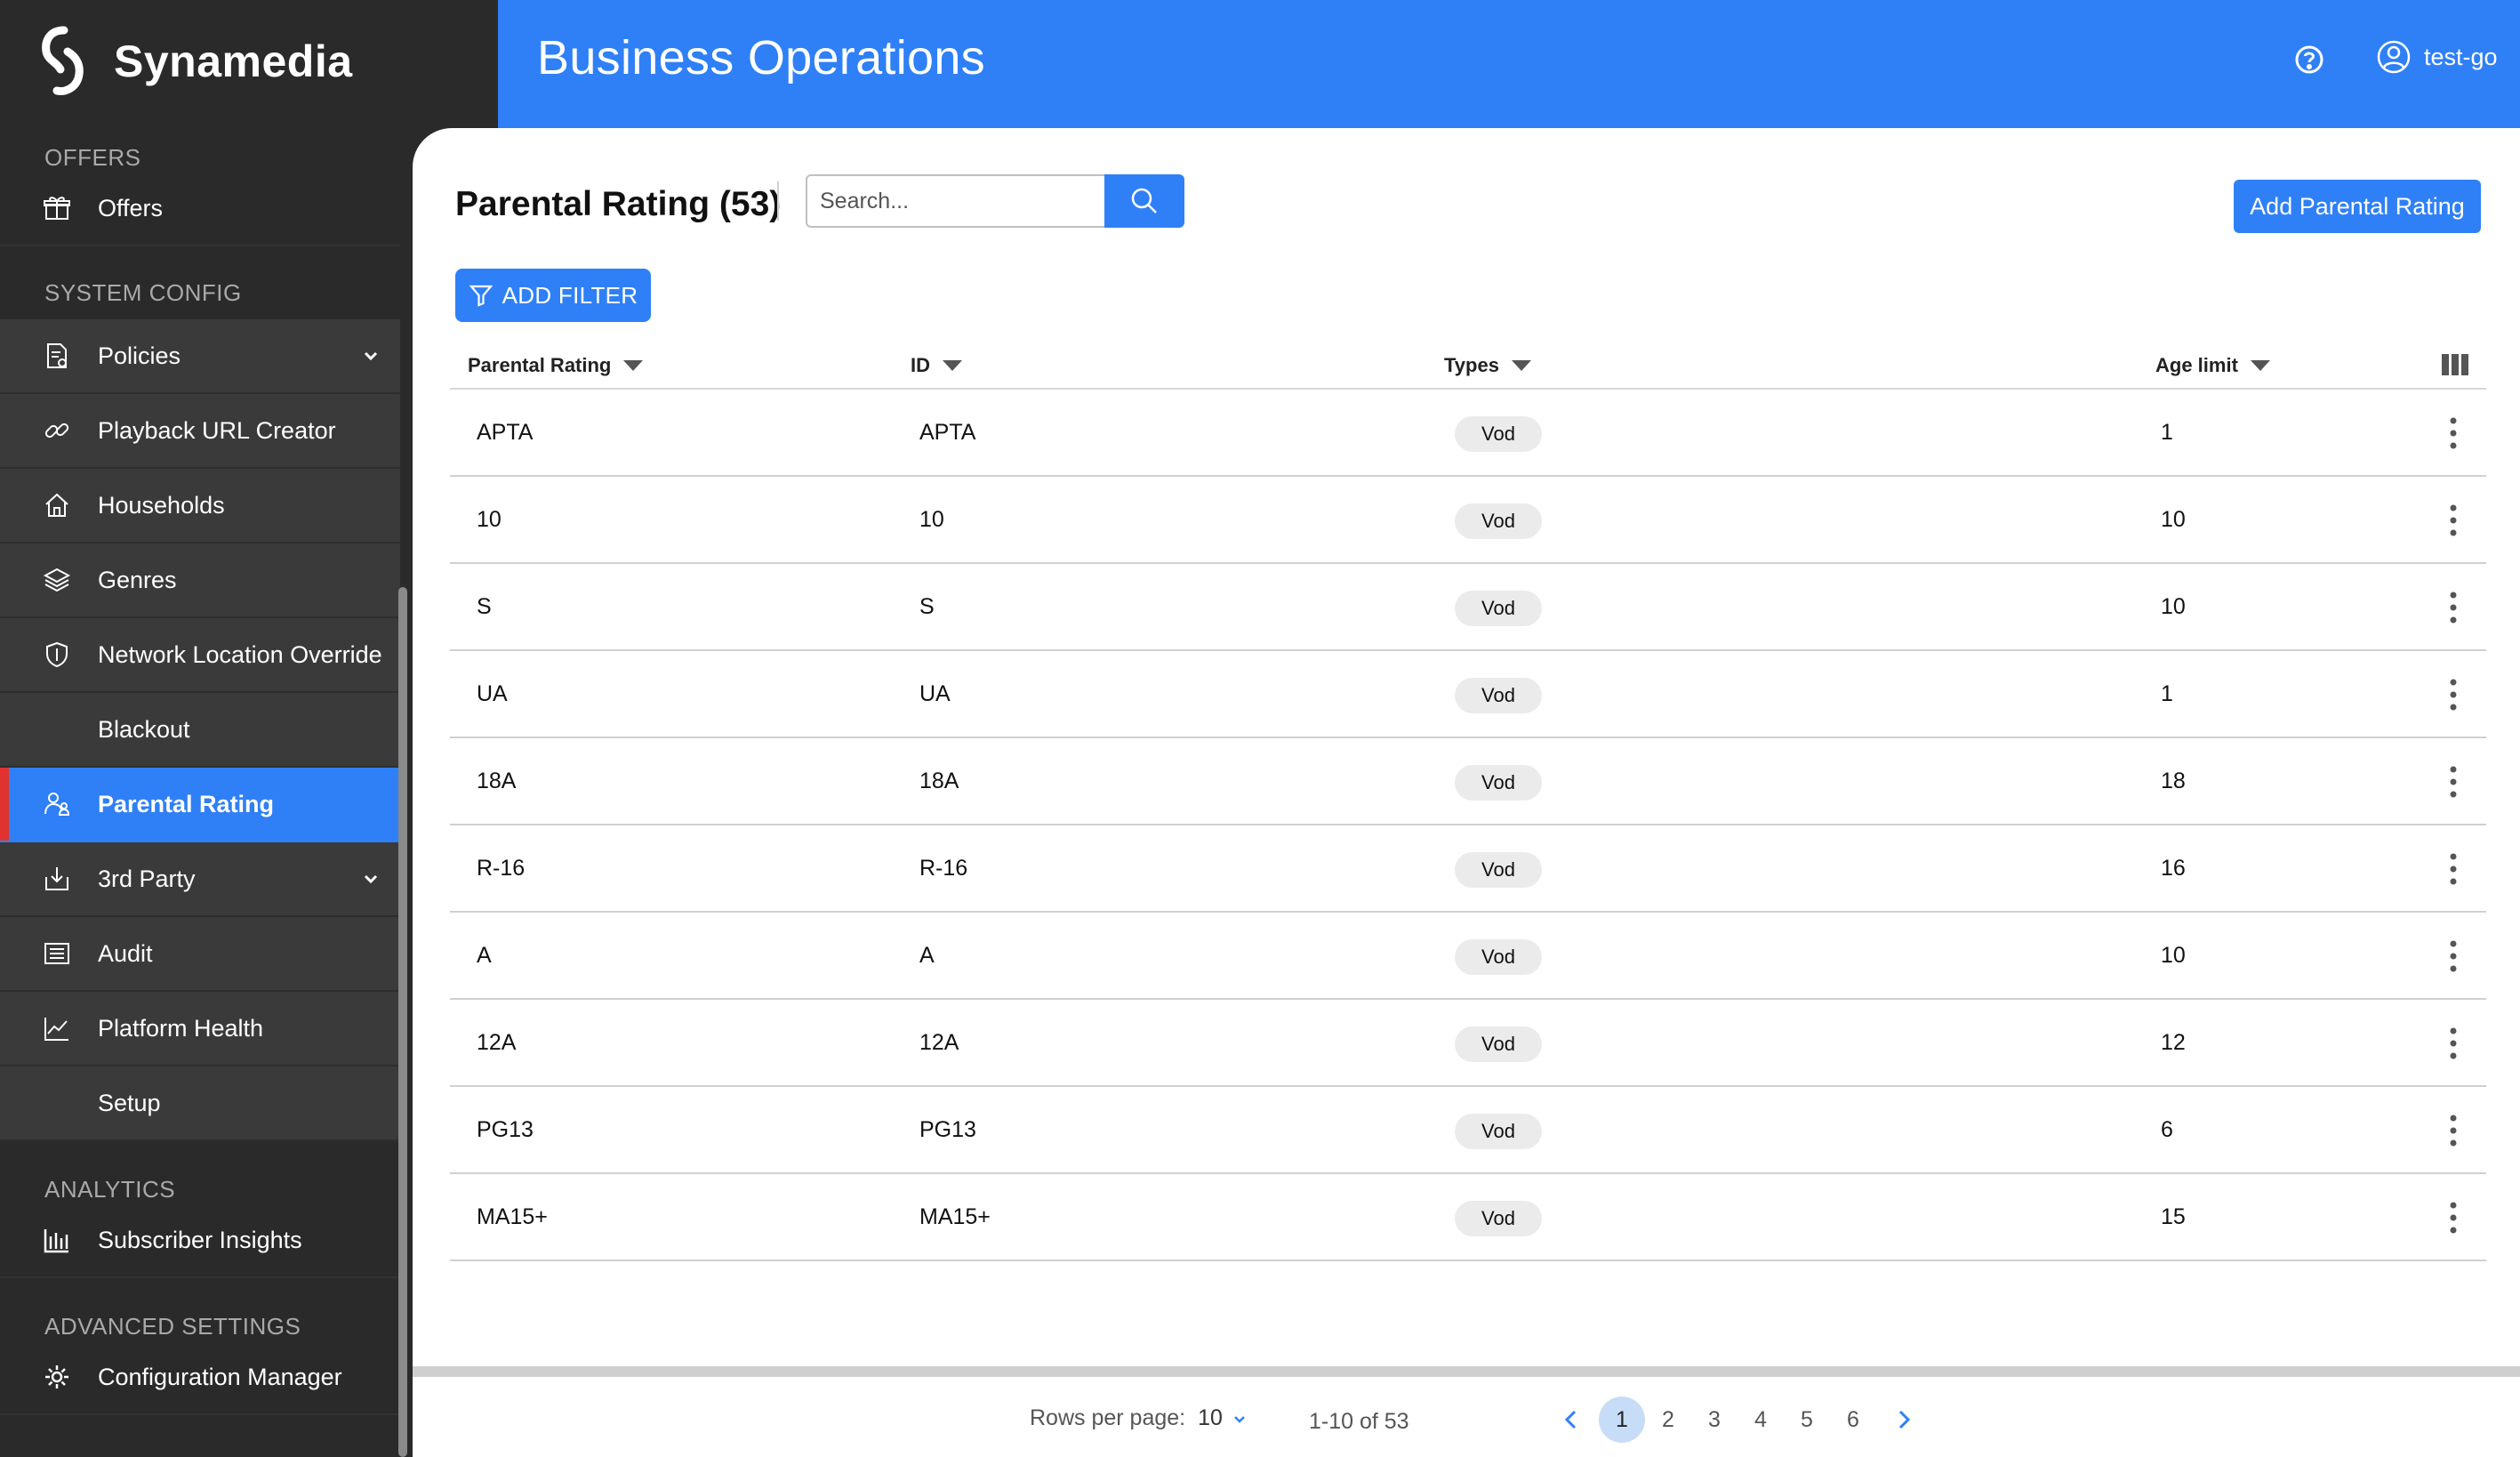 This screenshot has height=1457, width=2520. Describe the element at coordinates (57, 953) in the screenshot. I see `list-icon` at that location.